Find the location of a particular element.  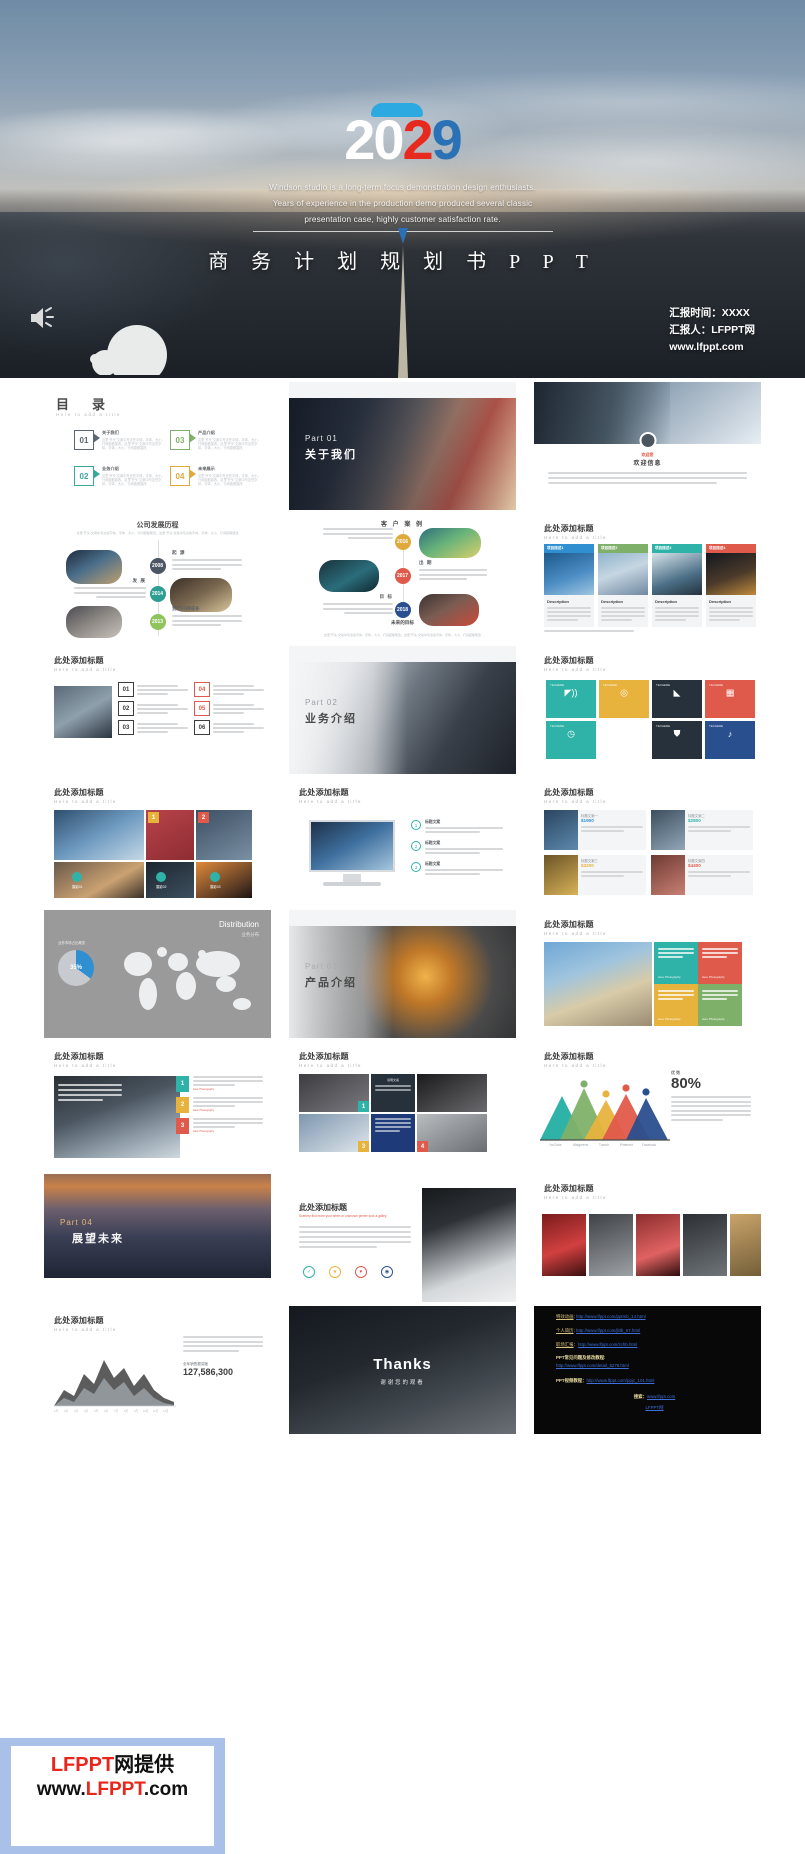

numbered-item: 03 is located at coordinates (153, 727).